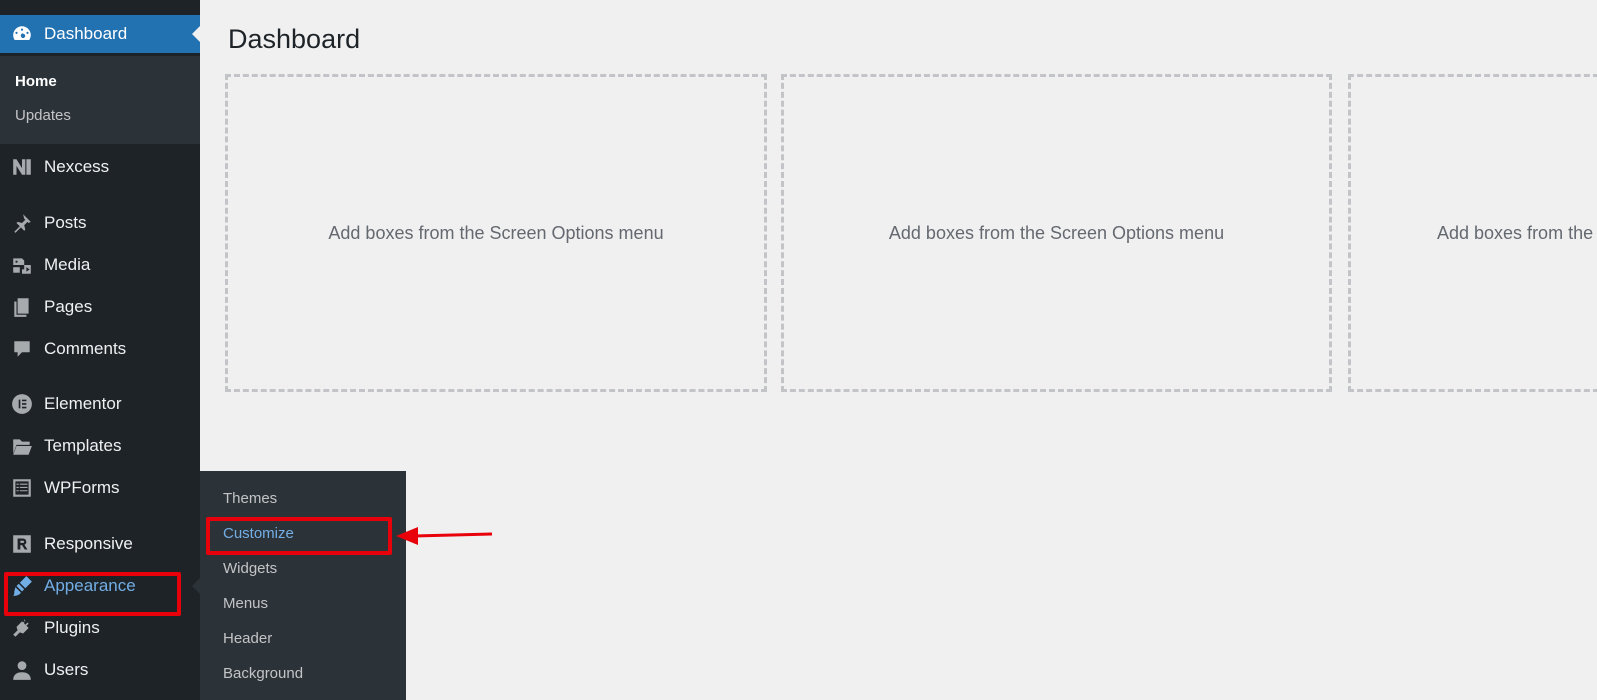  What do you see at coordinates (92, 594) in the screenshot?
I see `highlight-appearance` at bounding box center [92, 594].